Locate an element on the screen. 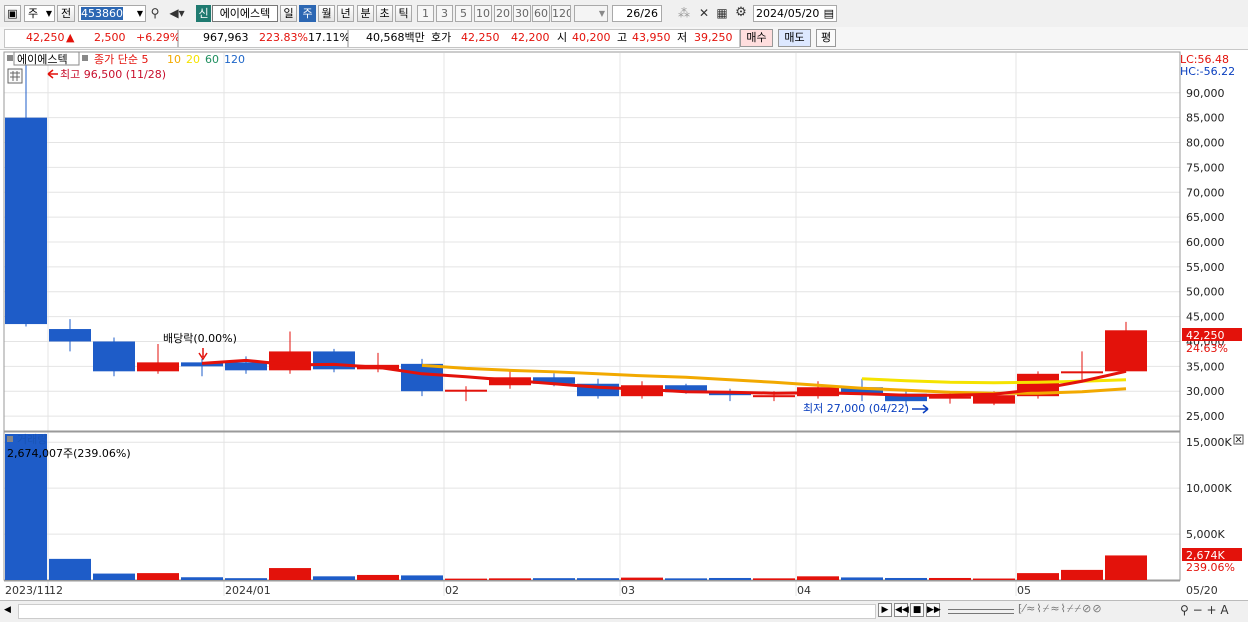 Image resolution: width=1248 pixels, height=622 pixels. calendar-icon is located at coordinates (15, 76).